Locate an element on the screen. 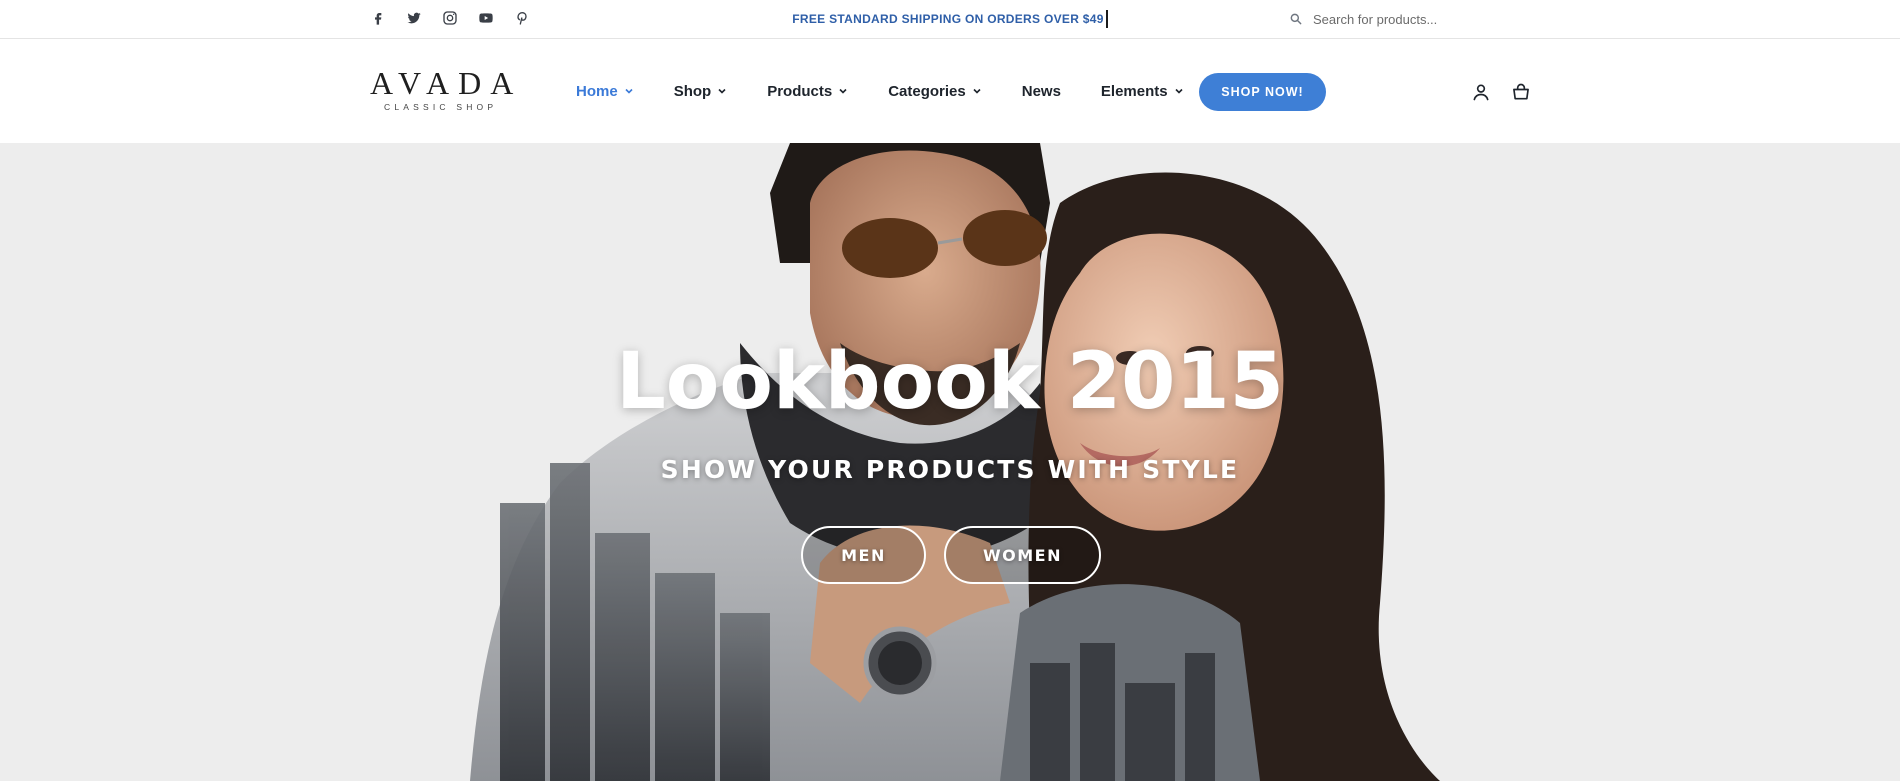  shopping-bag-icon is located at coordinates (1521, 92).